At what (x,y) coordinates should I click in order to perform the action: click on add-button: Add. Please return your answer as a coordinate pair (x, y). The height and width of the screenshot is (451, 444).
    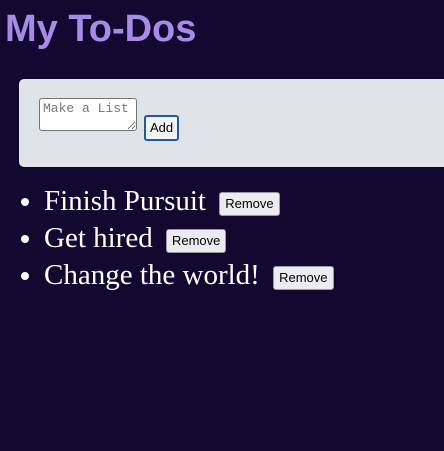
    Looking at the image, I should click on (162, 128).